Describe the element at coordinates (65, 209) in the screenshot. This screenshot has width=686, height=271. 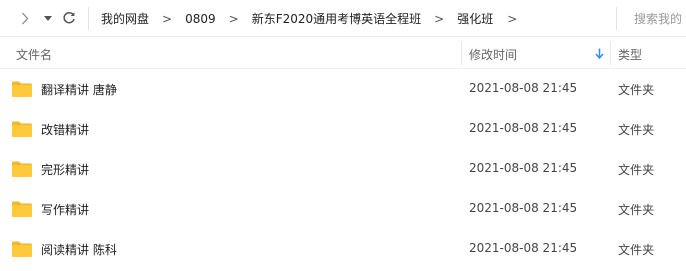
I see `file-name: 写作精讲` at that location.